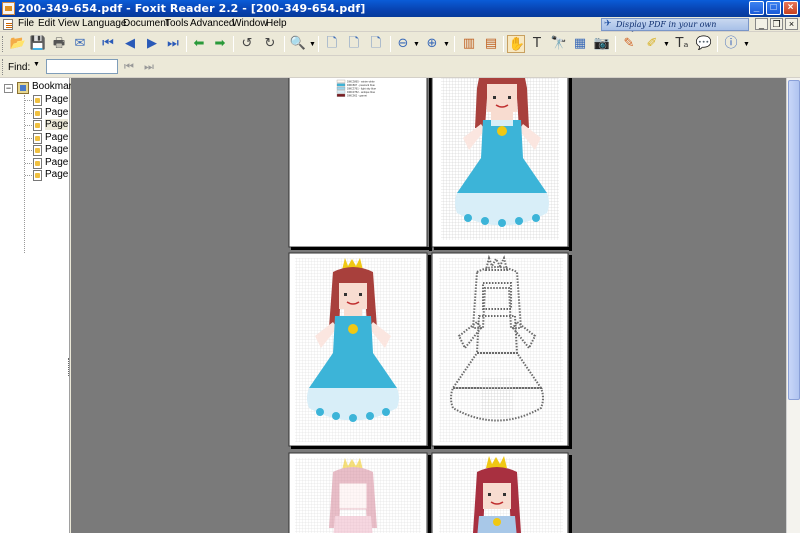 The width and height of the screenshot is (800, 533). What do you see at coordinates (59, 44) in the screenshot?
I see `print-icon: 🖶` at bounding box center [59, 44].